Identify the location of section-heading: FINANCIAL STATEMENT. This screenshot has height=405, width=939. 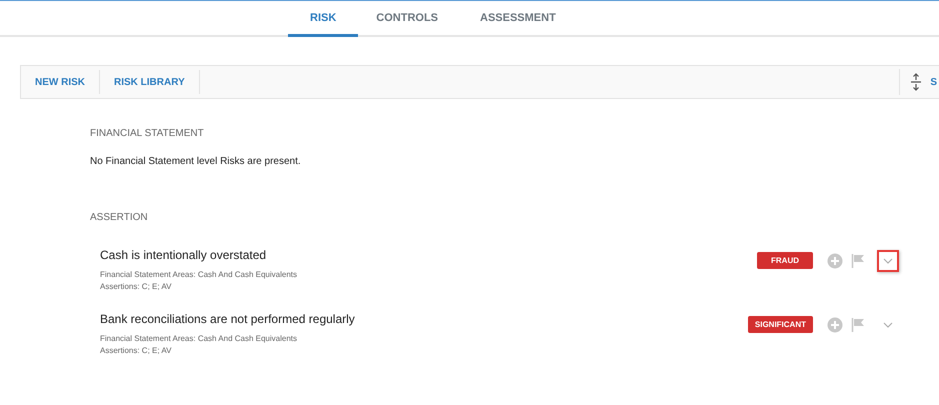
(147, 133).